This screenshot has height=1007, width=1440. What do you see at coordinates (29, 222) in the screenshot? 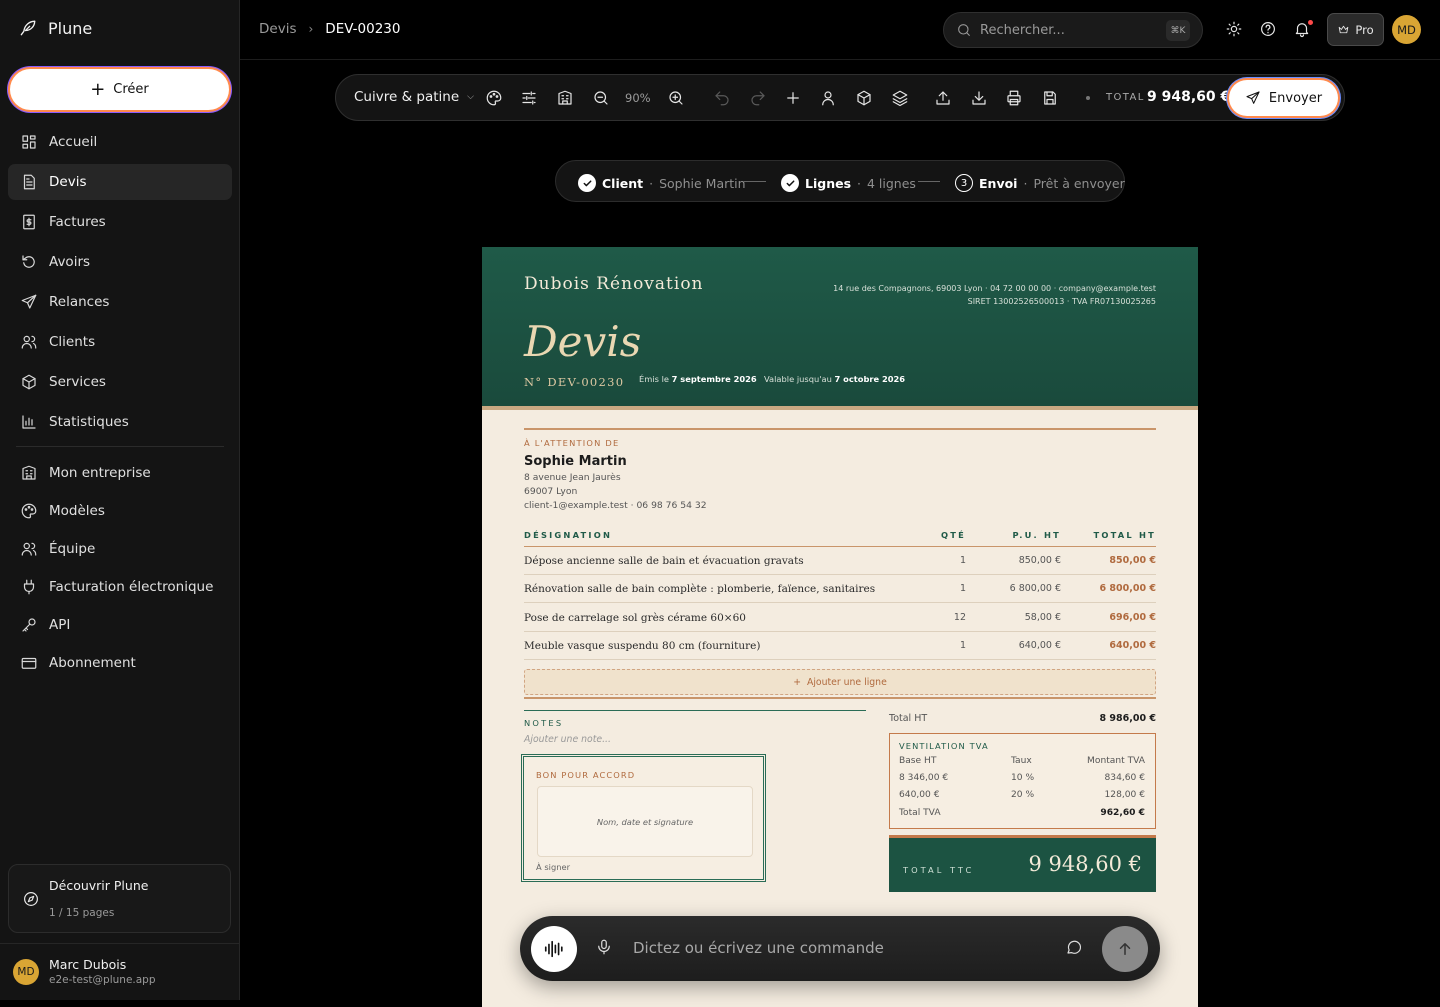
I see `invoice-icon` at bounding box center [29, 222].